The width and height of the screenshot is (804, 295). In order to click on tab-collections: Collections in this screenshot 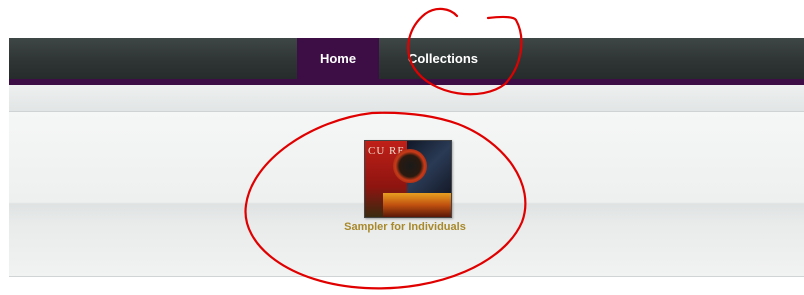, I will do `click(443, 58)`.